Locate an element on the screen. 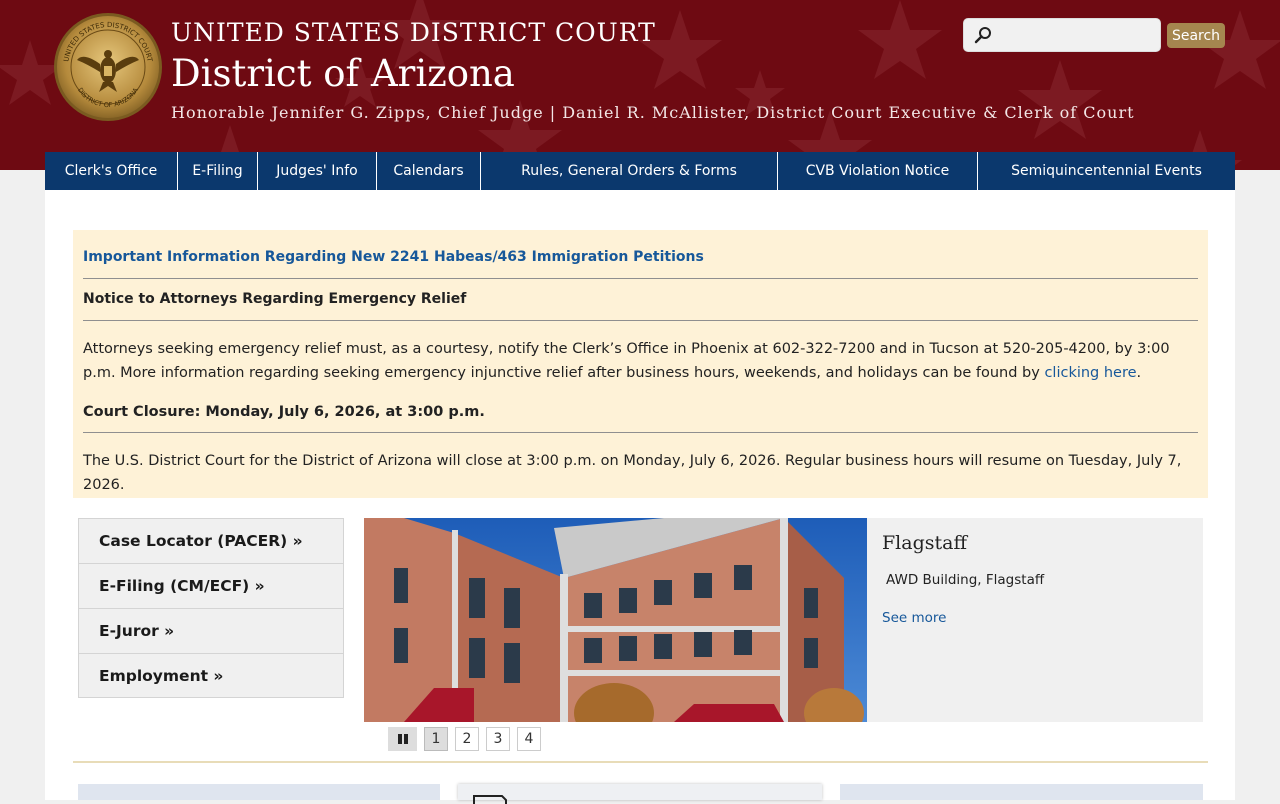  nav-rules-orders-forms: Rules, General Orders & Forms is located at coordinates (629, 171).